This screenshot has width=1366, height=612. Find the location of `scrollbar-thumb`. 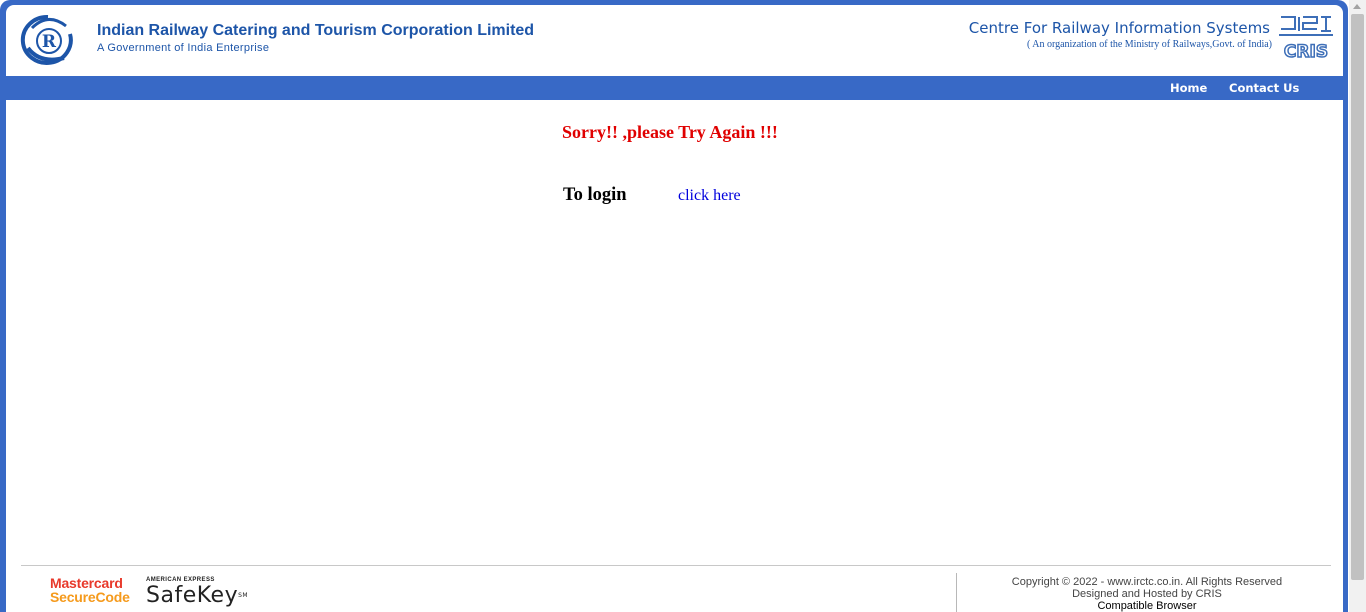

scrollbar-thumb is located at coordinates (1357, 297).